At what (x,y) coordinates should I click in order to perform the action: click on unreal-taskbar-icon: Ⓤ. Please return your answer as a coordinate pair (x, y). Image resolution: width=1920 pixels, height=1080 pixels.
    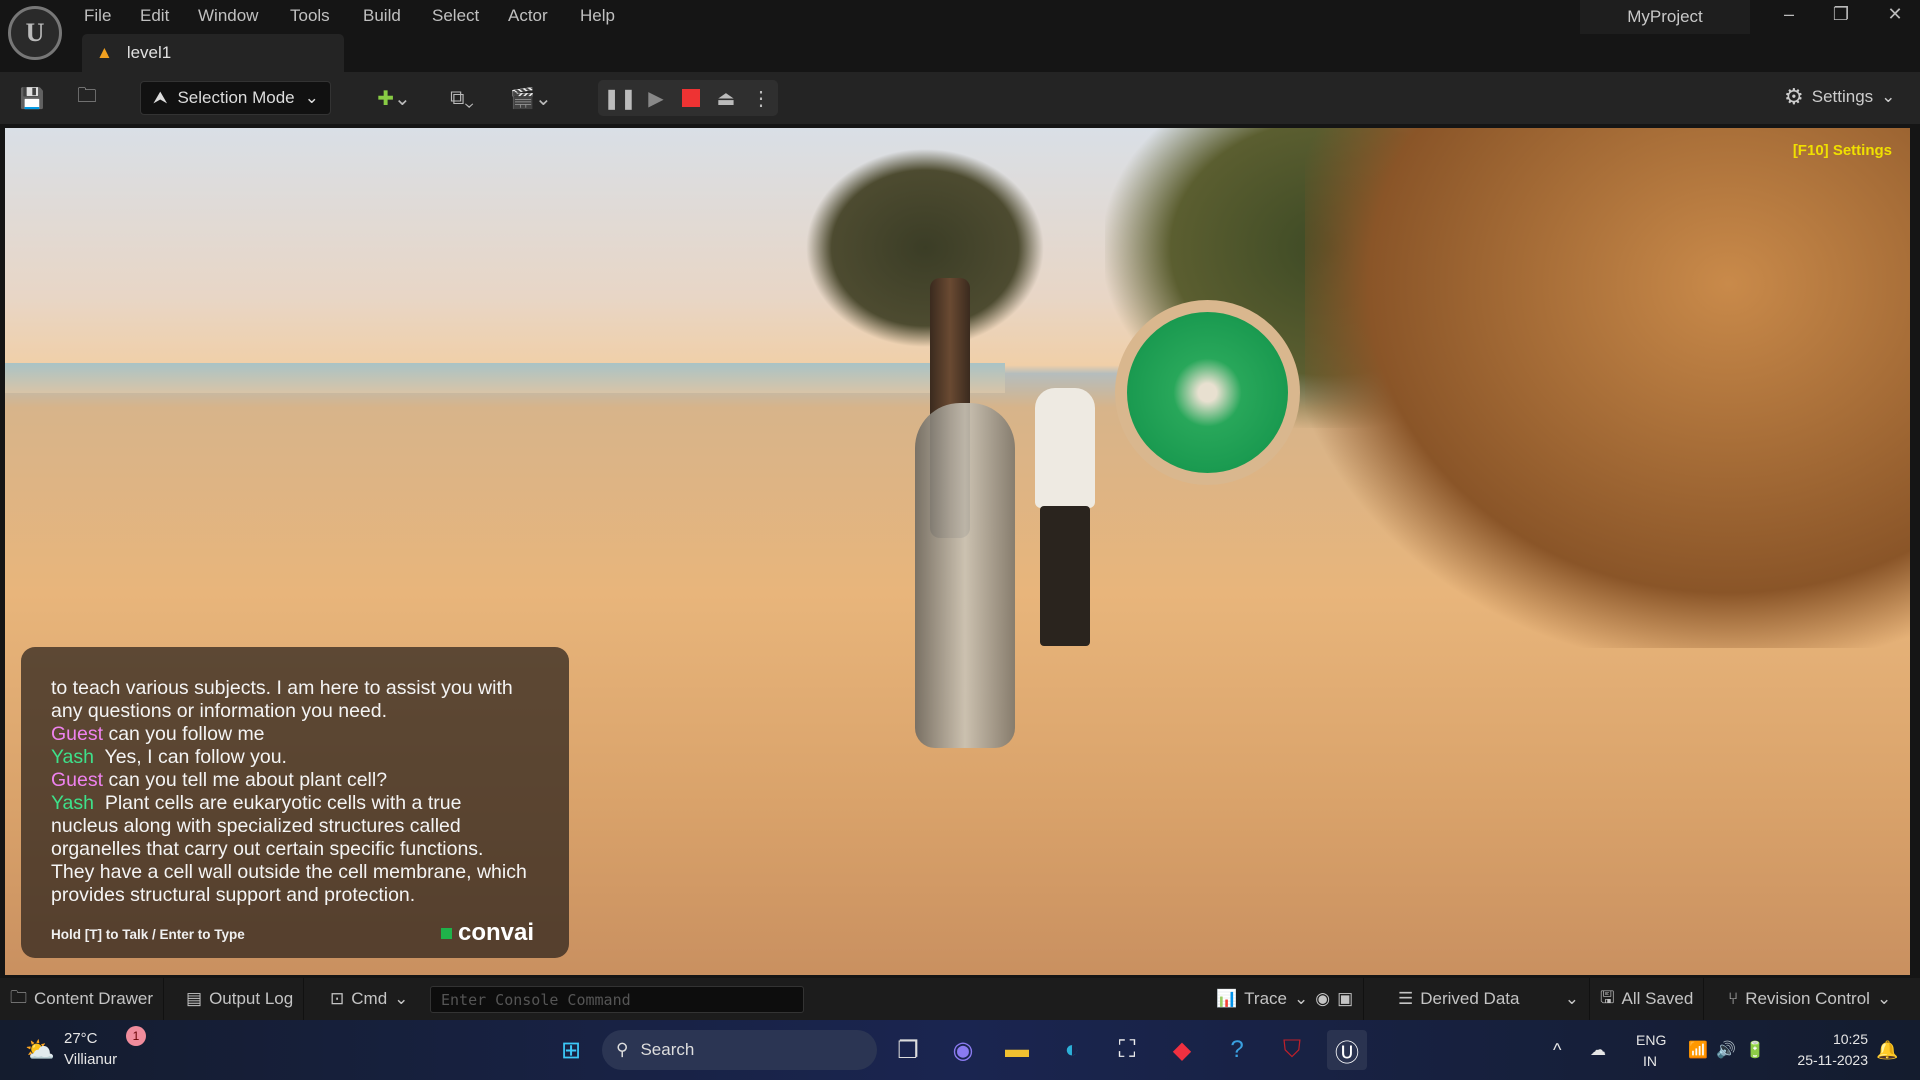
    Looking at the image, I should click on (1347, 1050).